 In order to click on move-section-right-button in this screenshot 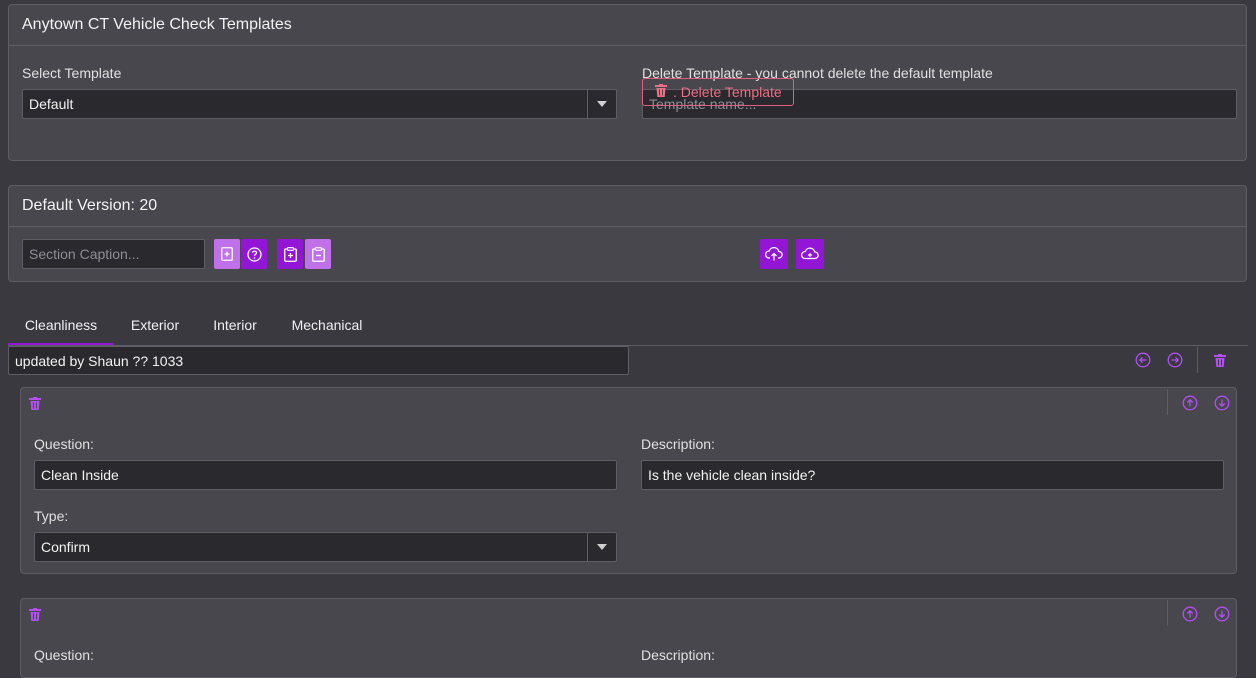, I will do `click(1175, 360)`.